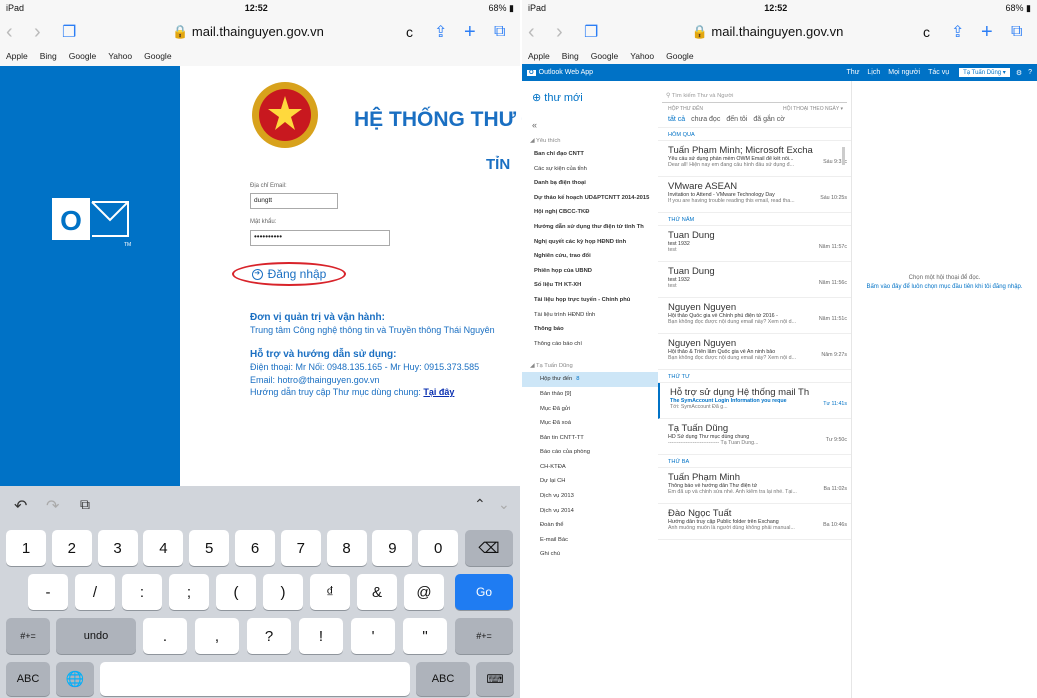 The height and width of the screenshot is (698, 1037). I want to click on next-field-icon: ⌄, so click(504, 504).